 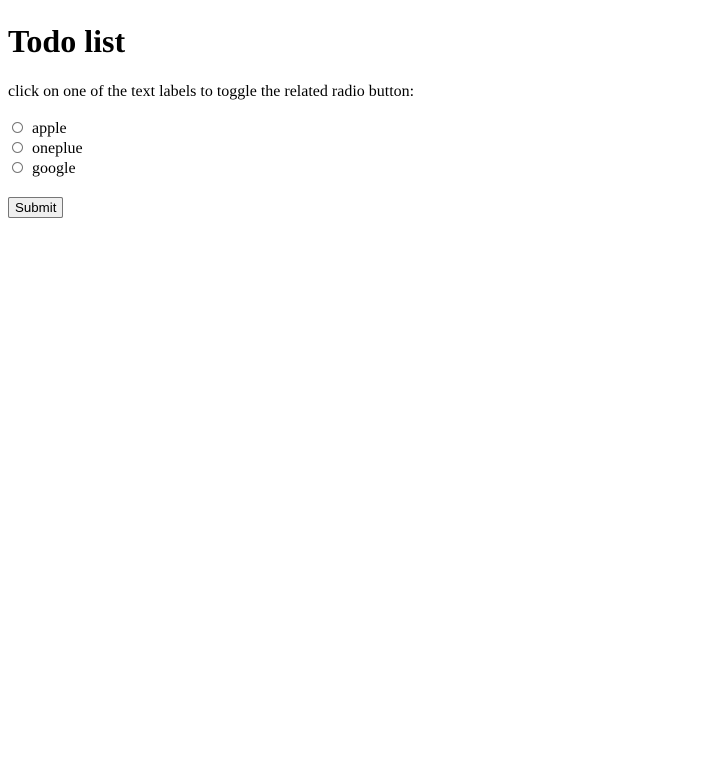 I want to click on radio-group: apple oneplue google, so click(x=362, y=149).